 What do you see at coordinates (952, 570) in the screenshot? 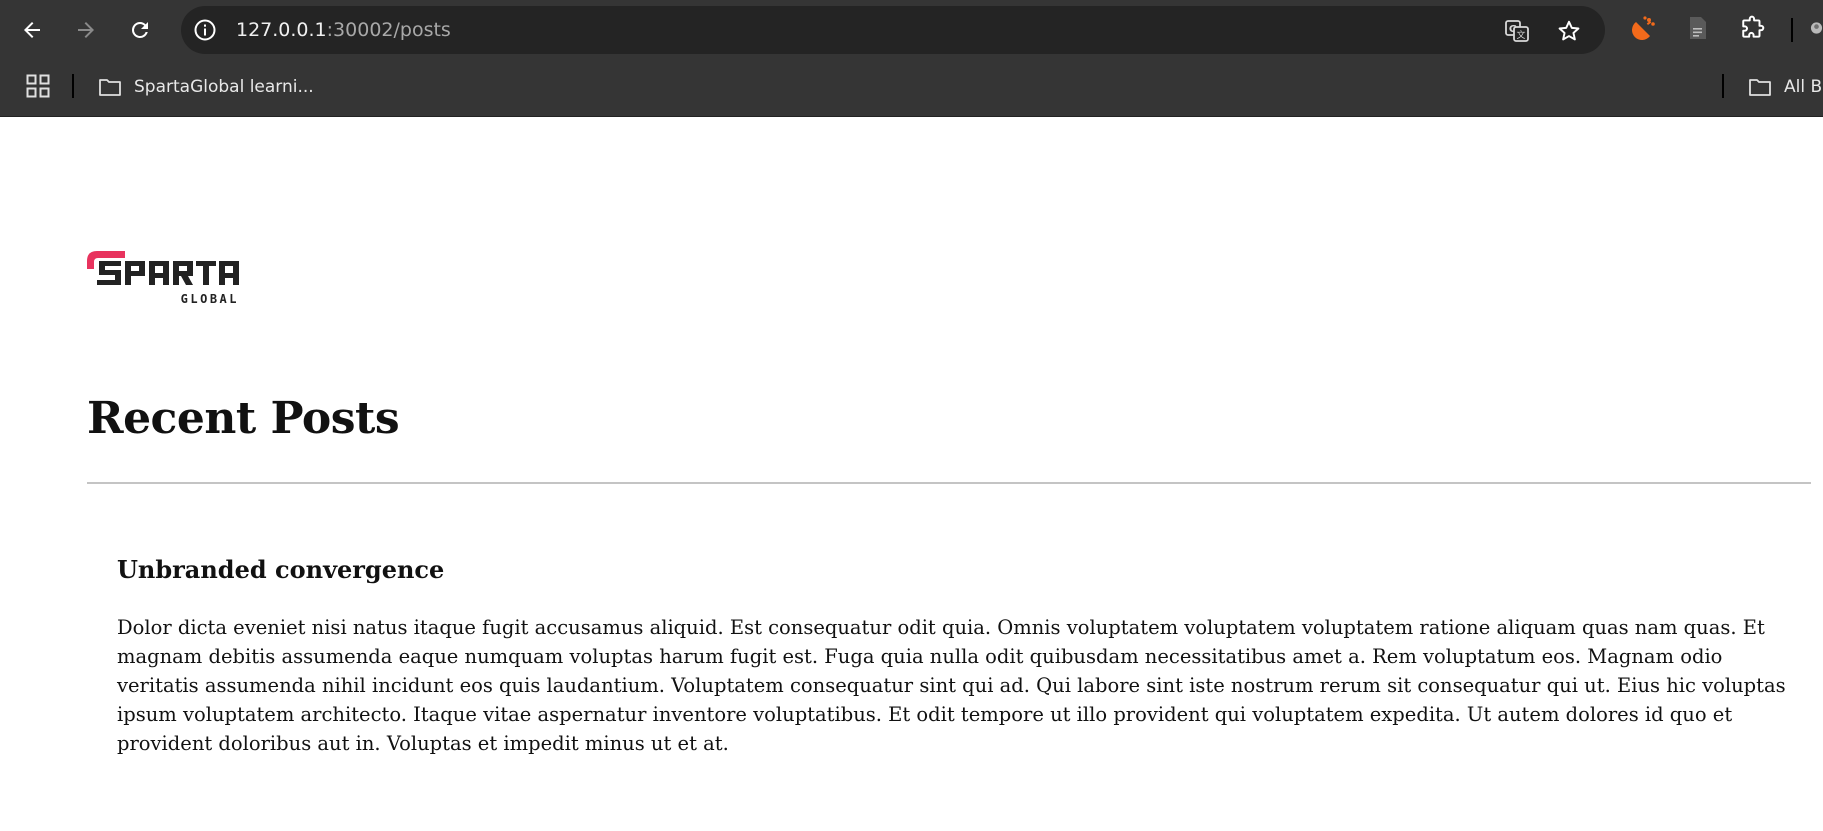
I see `post-title: Unbranded convergence` at bounding box center [952, 570].